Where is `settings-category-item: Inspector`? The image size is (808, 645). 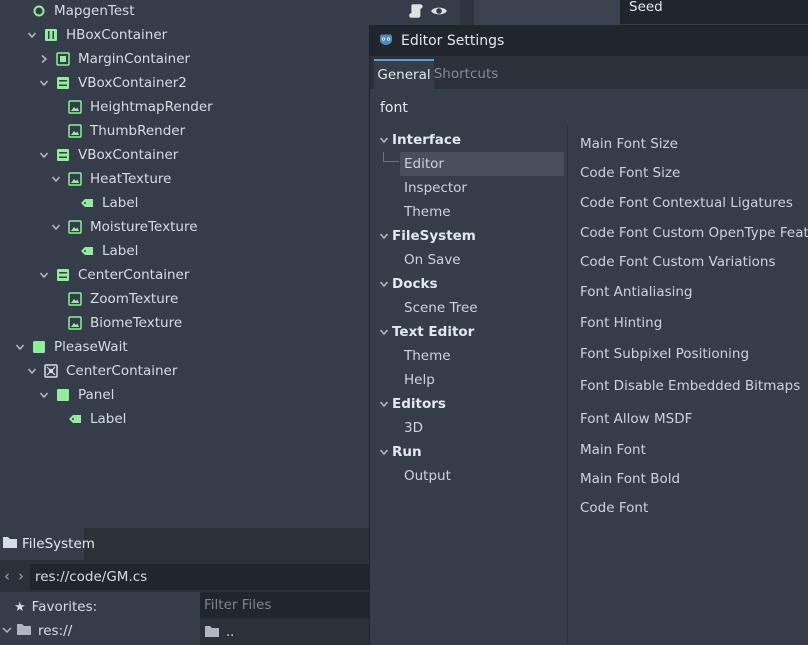 settings-category-item: Inspector is located at coordinates (435, 188).